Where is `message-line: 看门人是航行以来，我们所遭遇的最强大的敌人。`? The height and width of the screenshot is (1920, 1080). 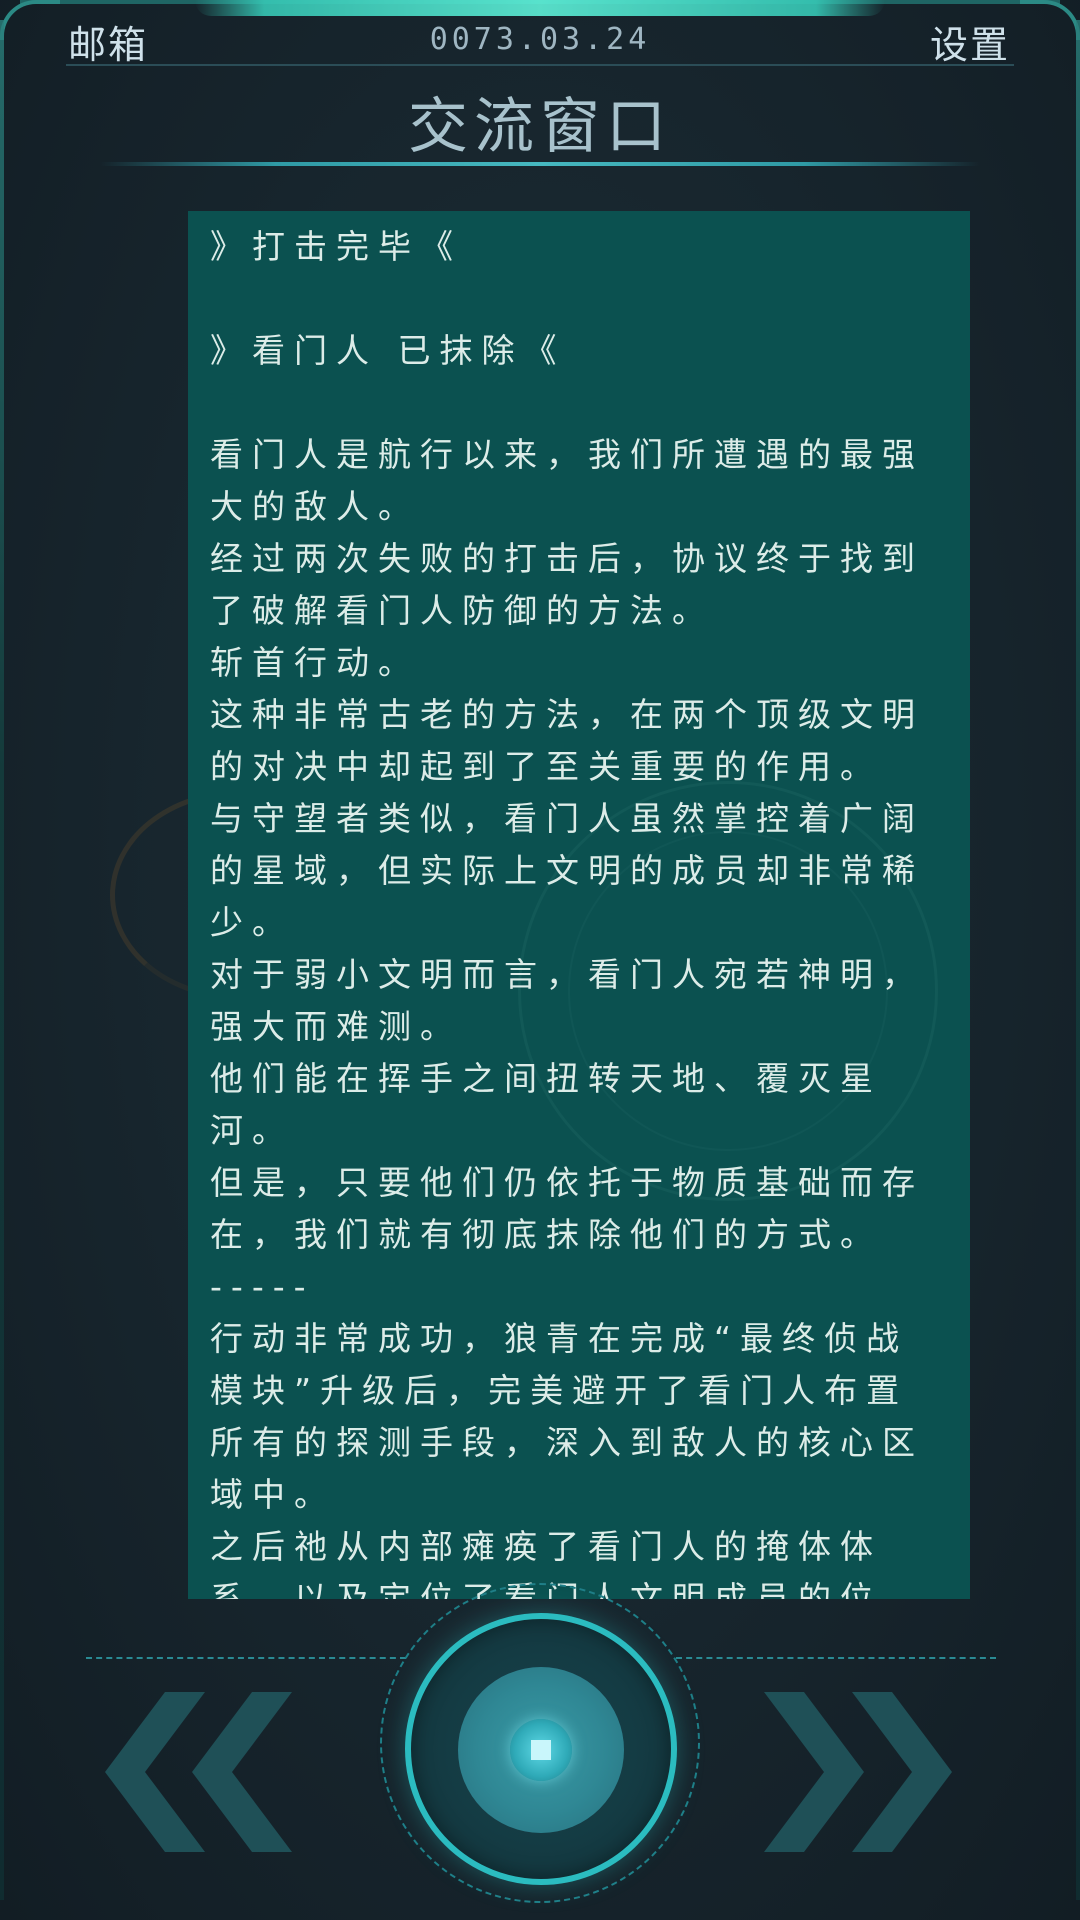 message-line: 看门人是航行以来，我们所遭遇的最强大的敌人。 is located at coordinates (567, 480).